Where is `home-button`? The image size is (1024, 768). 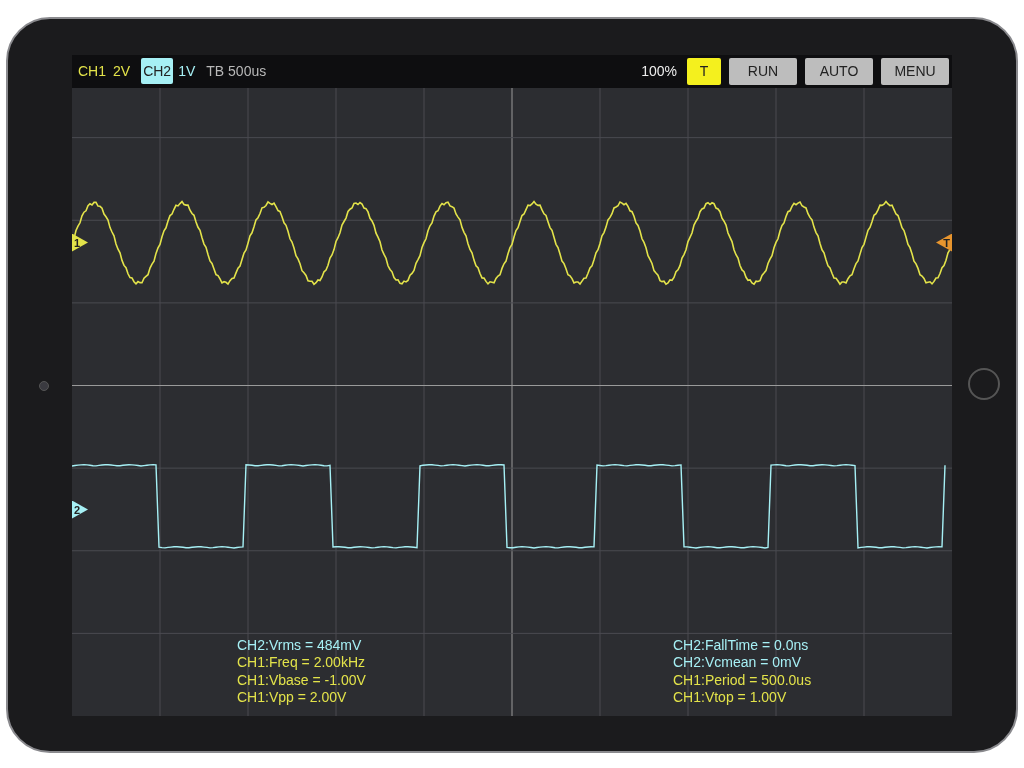
home-button is located at coordinates (984, 384).